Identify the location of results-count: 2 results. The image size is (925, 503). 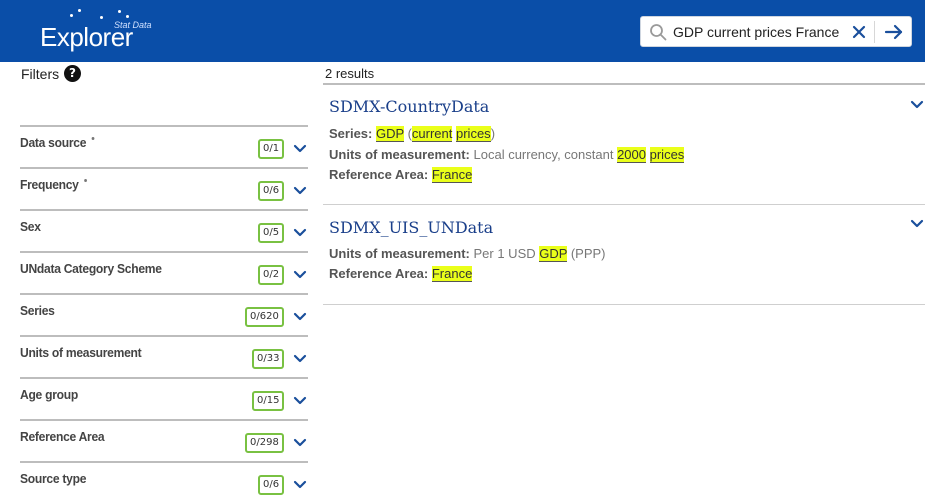
(350, 73).